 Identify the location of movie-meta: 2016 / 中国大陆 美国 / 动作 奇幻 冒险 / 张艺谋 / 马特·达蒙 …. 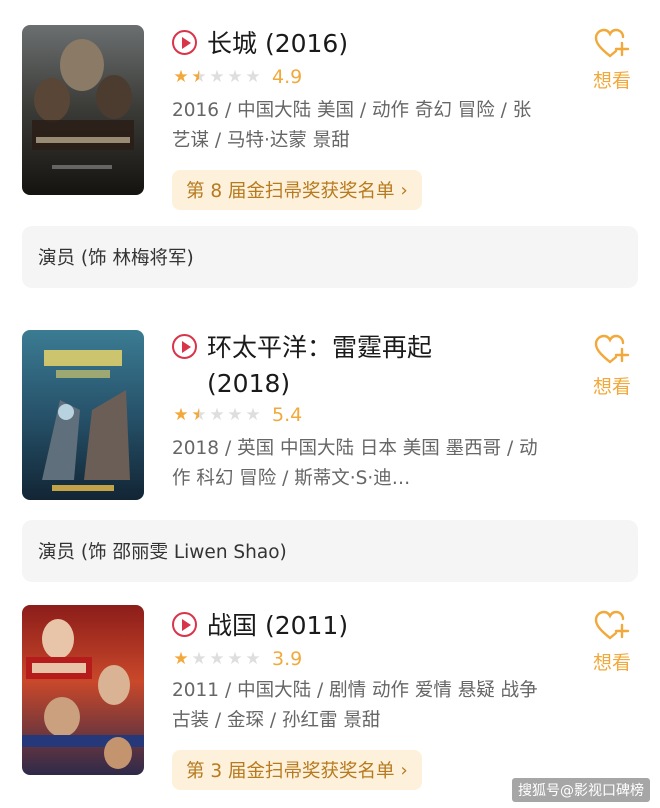
(352, 125).